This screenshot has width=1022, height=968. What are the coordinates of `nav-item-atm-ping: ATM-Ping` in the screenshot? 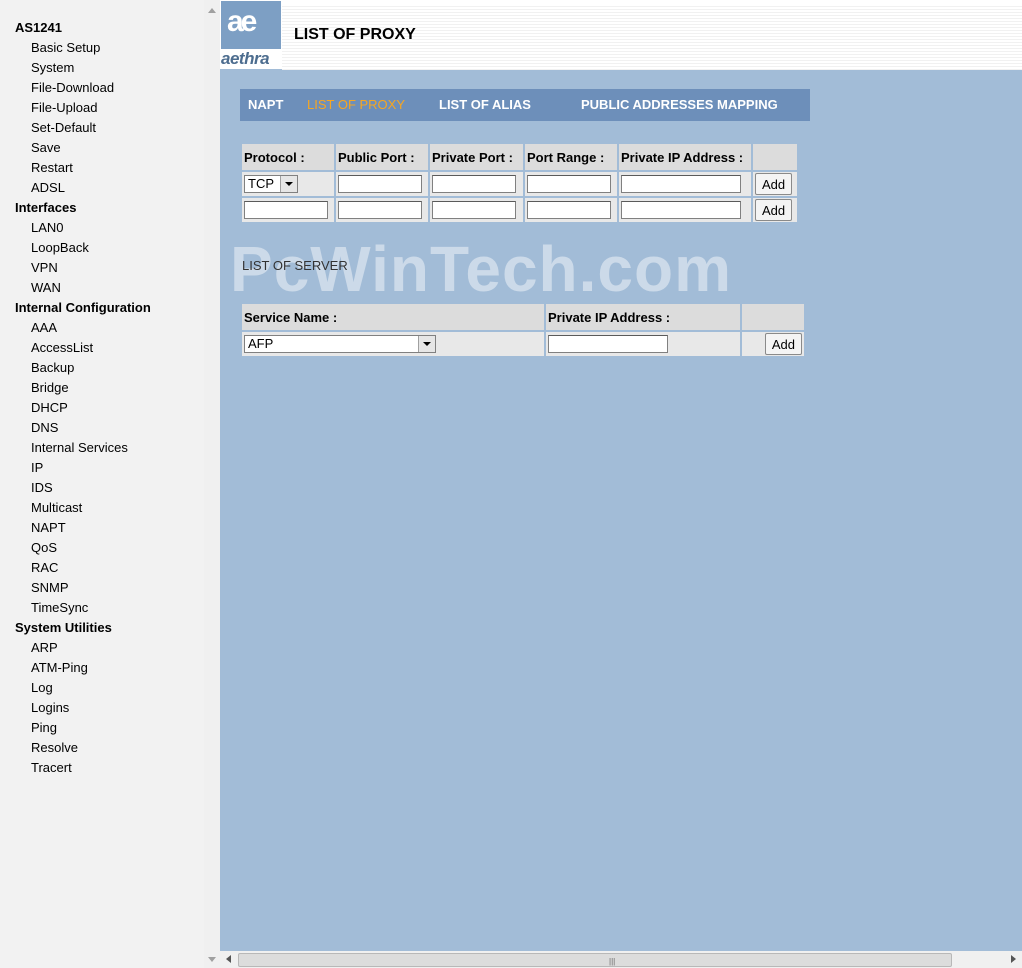 It's located at (102, 668).